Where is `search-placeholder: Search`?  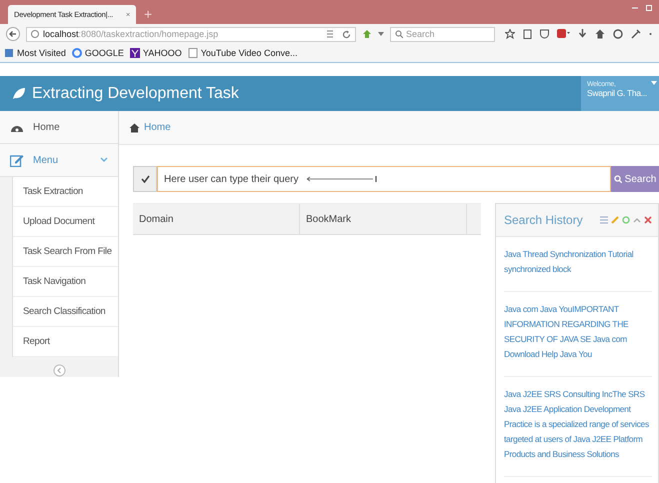 search-placeholder: Search is located at coordinates (420, 34).